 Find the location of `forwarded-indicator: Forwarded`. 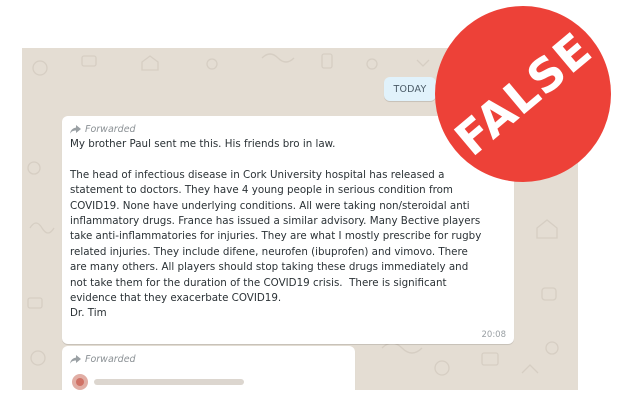

forwarded-indicator: Forwarded is located at coordinates (208, 359).